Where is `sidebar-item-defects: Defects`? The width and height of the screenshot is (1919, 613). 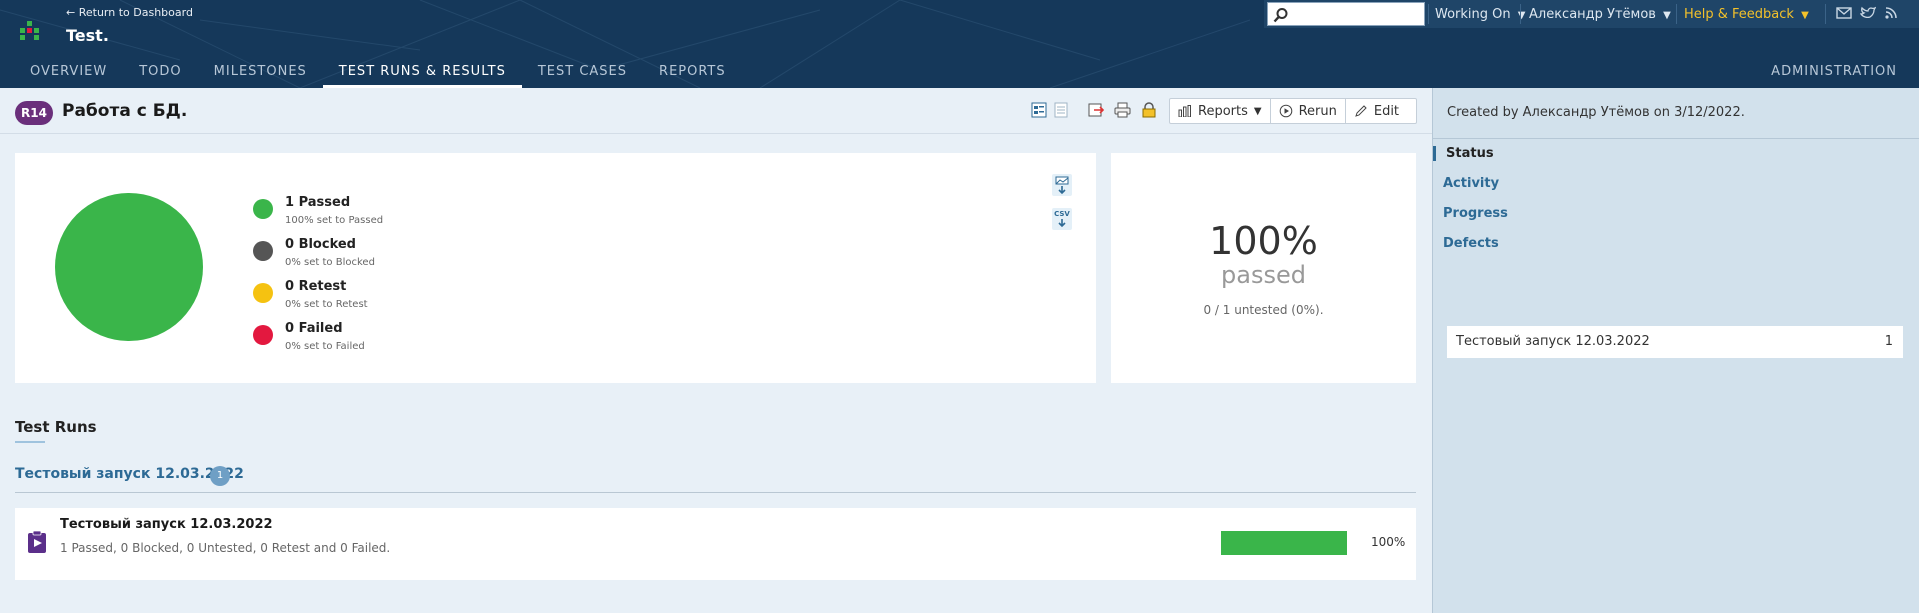
sidebar-item-defects: Defects is located at coordinates (1471, 243).